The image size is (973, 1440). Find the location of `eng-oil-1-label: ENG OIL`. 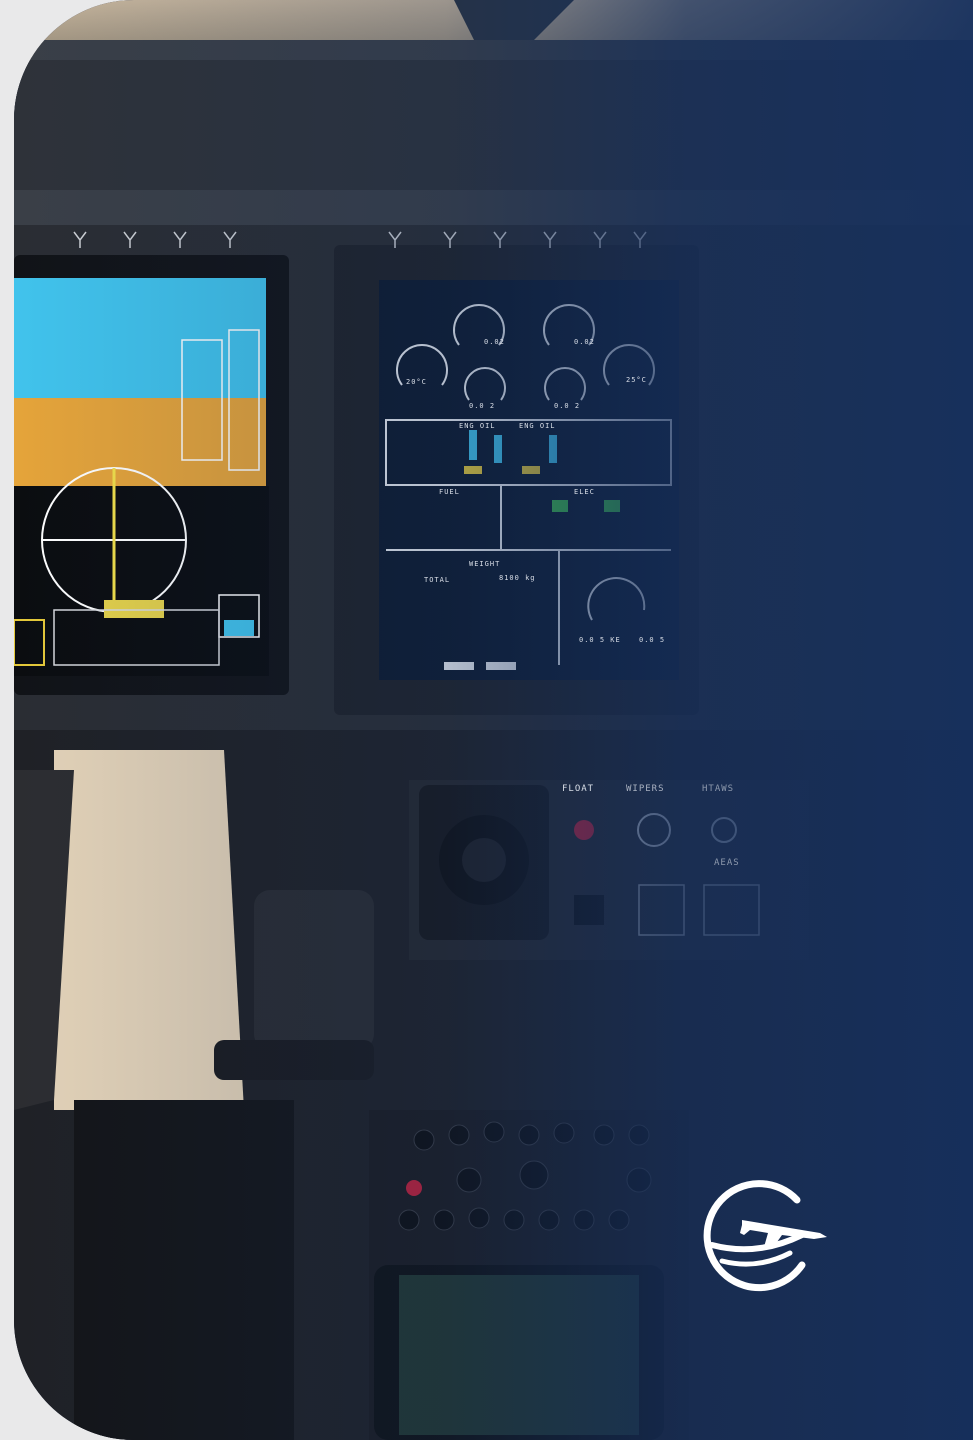

eng-oil-1-label: ENG OIL is located at coordinates (477, 426).